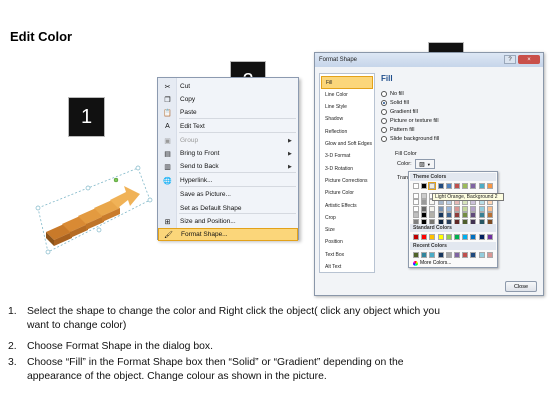 The height and width of the screenshot is (420, 560). Describe the element at coordinates (392, 94) in the screenshot. I see `fill-option-no-fill: No fill` at that location.